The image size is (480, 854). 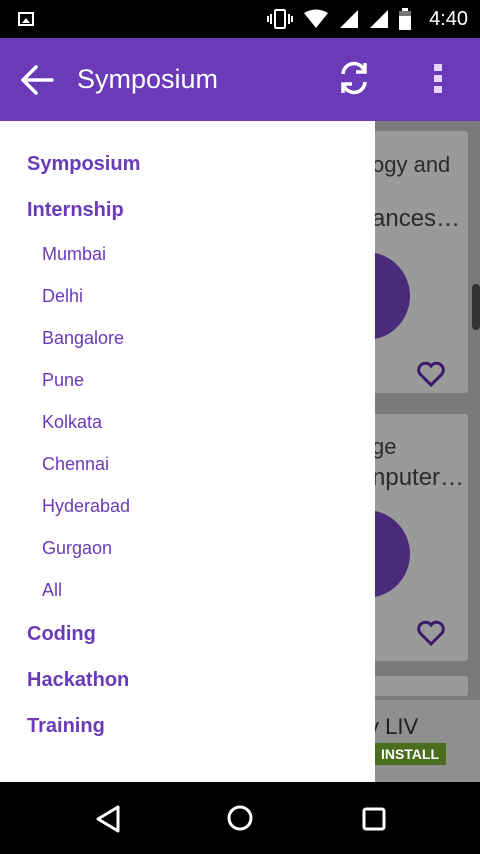 What do you see at coordinates (414, 686) in the screenshot?
I see `event-card-partial` at bounding box center [414, 686].